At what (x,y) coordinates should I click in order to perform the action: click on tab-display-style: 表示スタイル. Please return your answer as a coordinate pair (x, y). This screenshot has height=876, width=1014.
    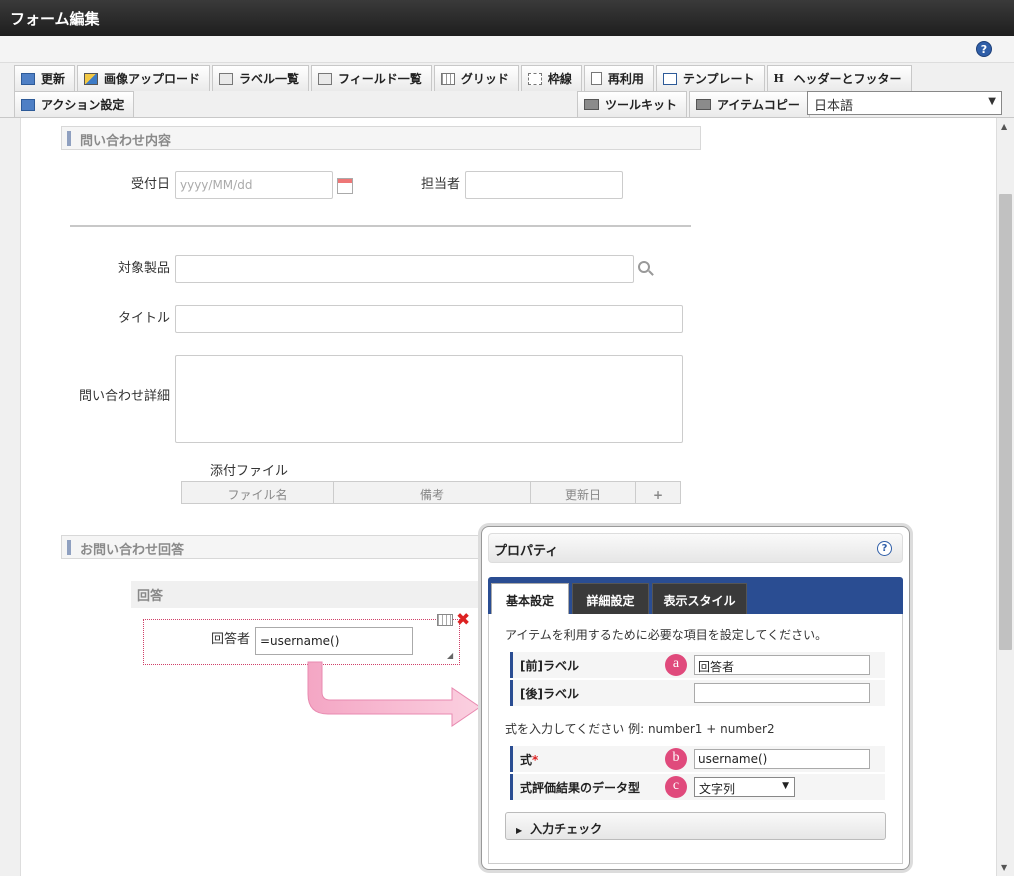
    Looking at the image, I should click on (699, 598).